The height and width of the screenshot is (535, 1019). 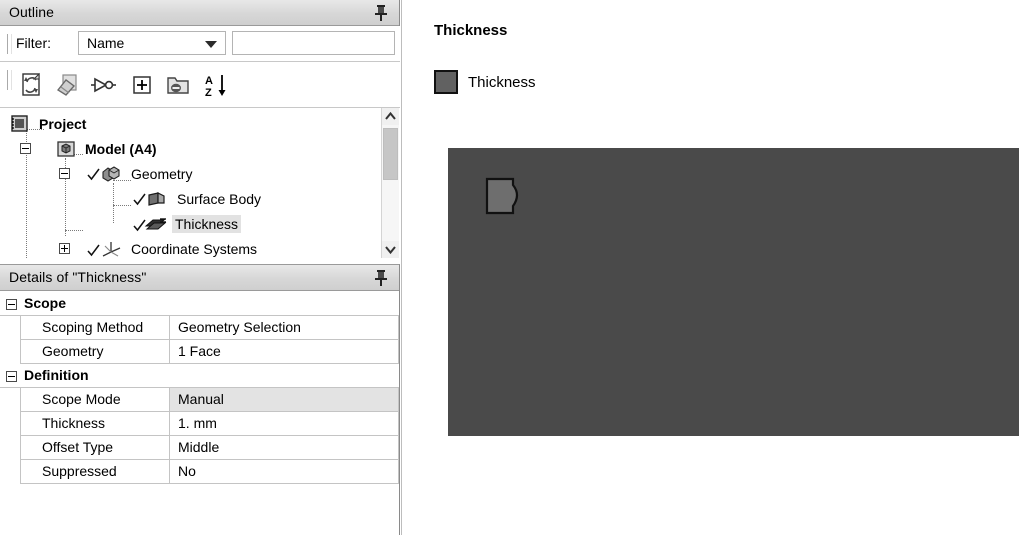 What do you see at coordinates (199, 13) in the screenshot?
I see `outline-panel-titlebar: Outline` at bounding box center [199, 13].